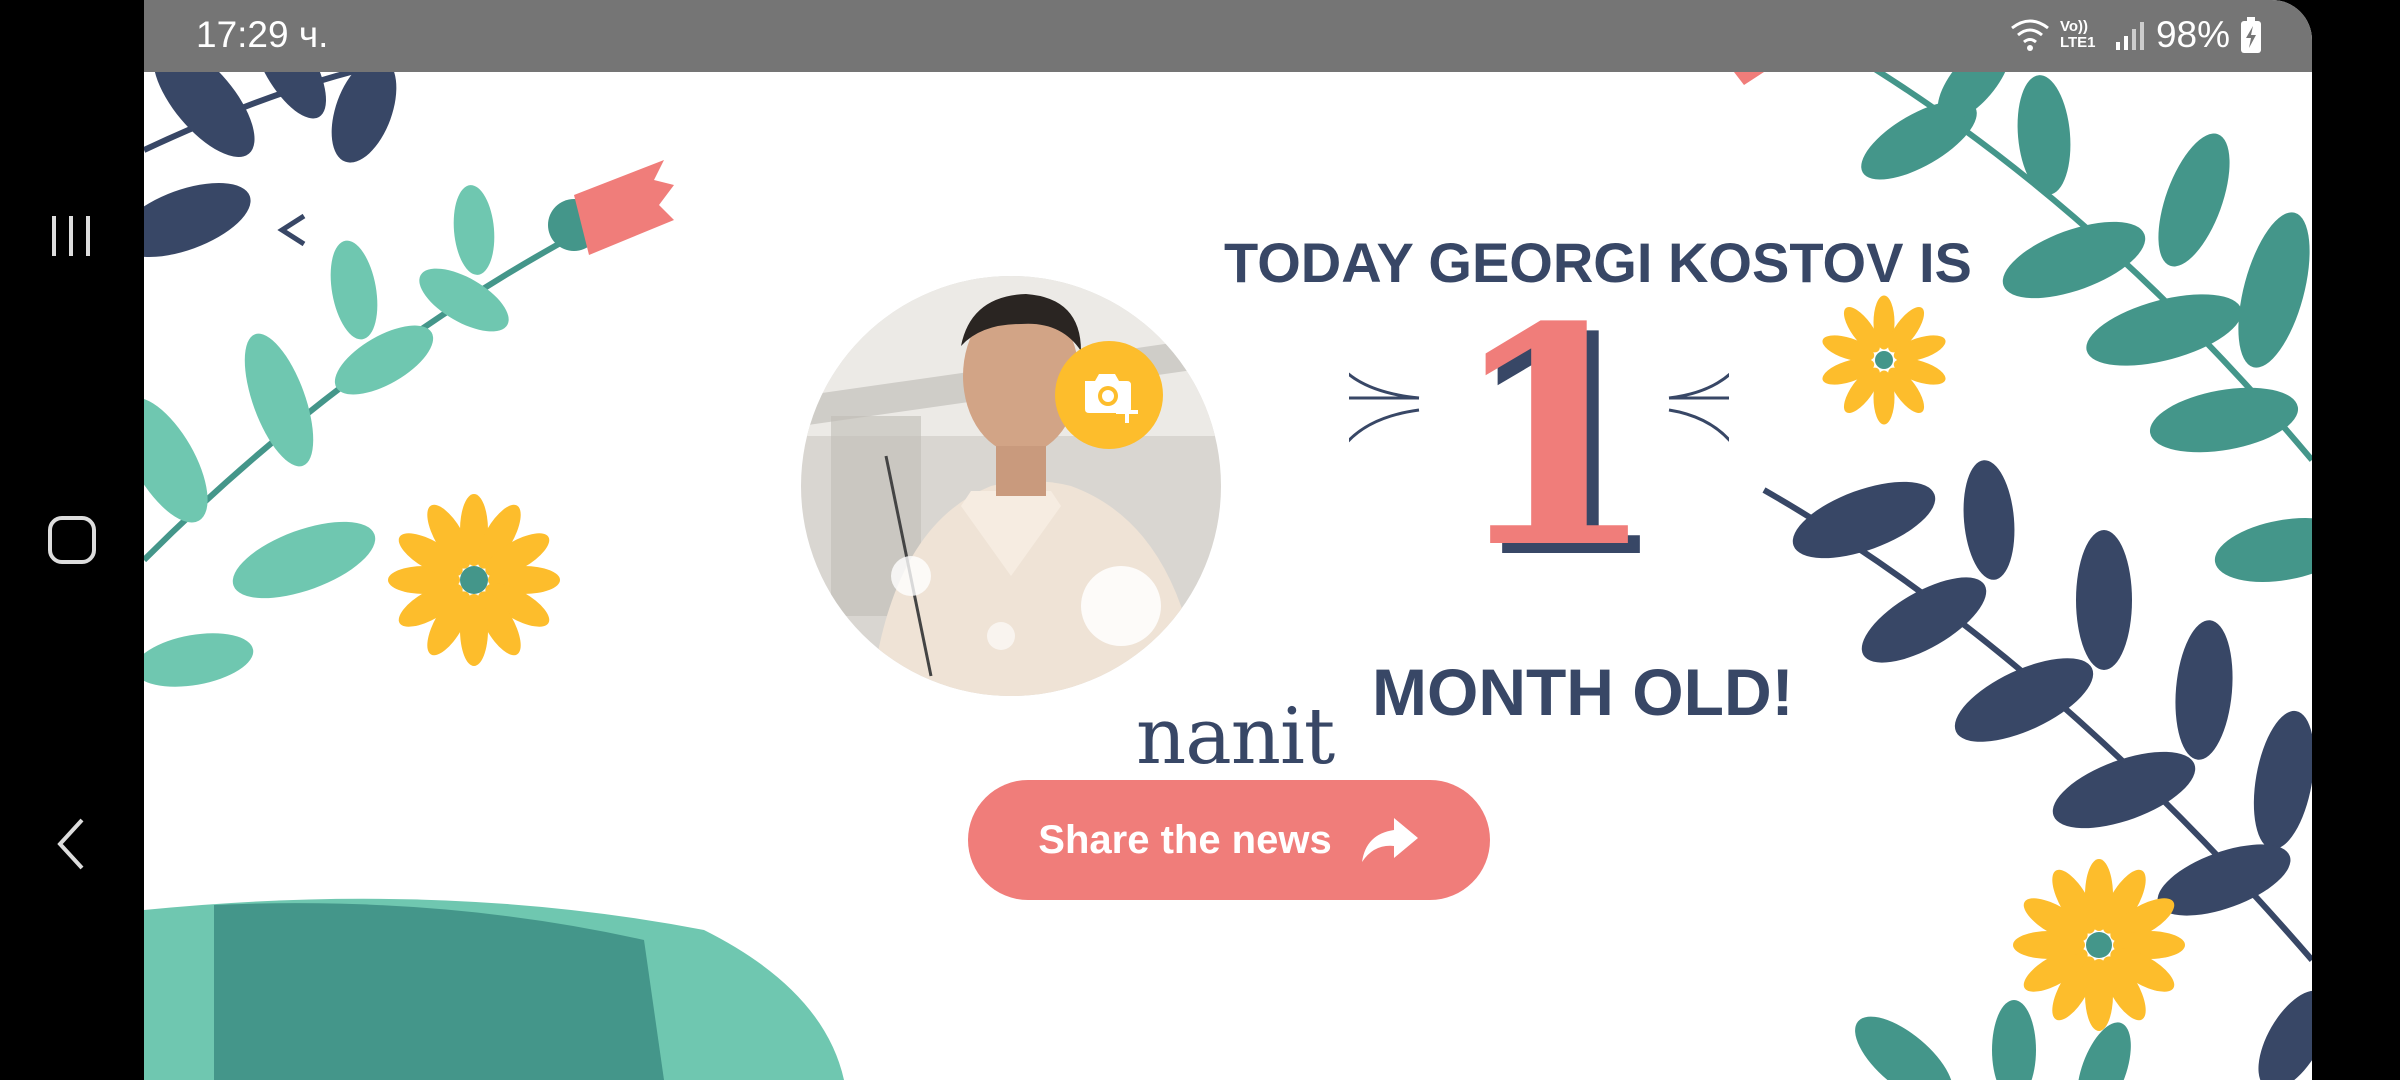  What do you see at coordinates (2251, 35) in the screenshot?
I see `battery-charging-icon` at bounding box center [2251, 35].